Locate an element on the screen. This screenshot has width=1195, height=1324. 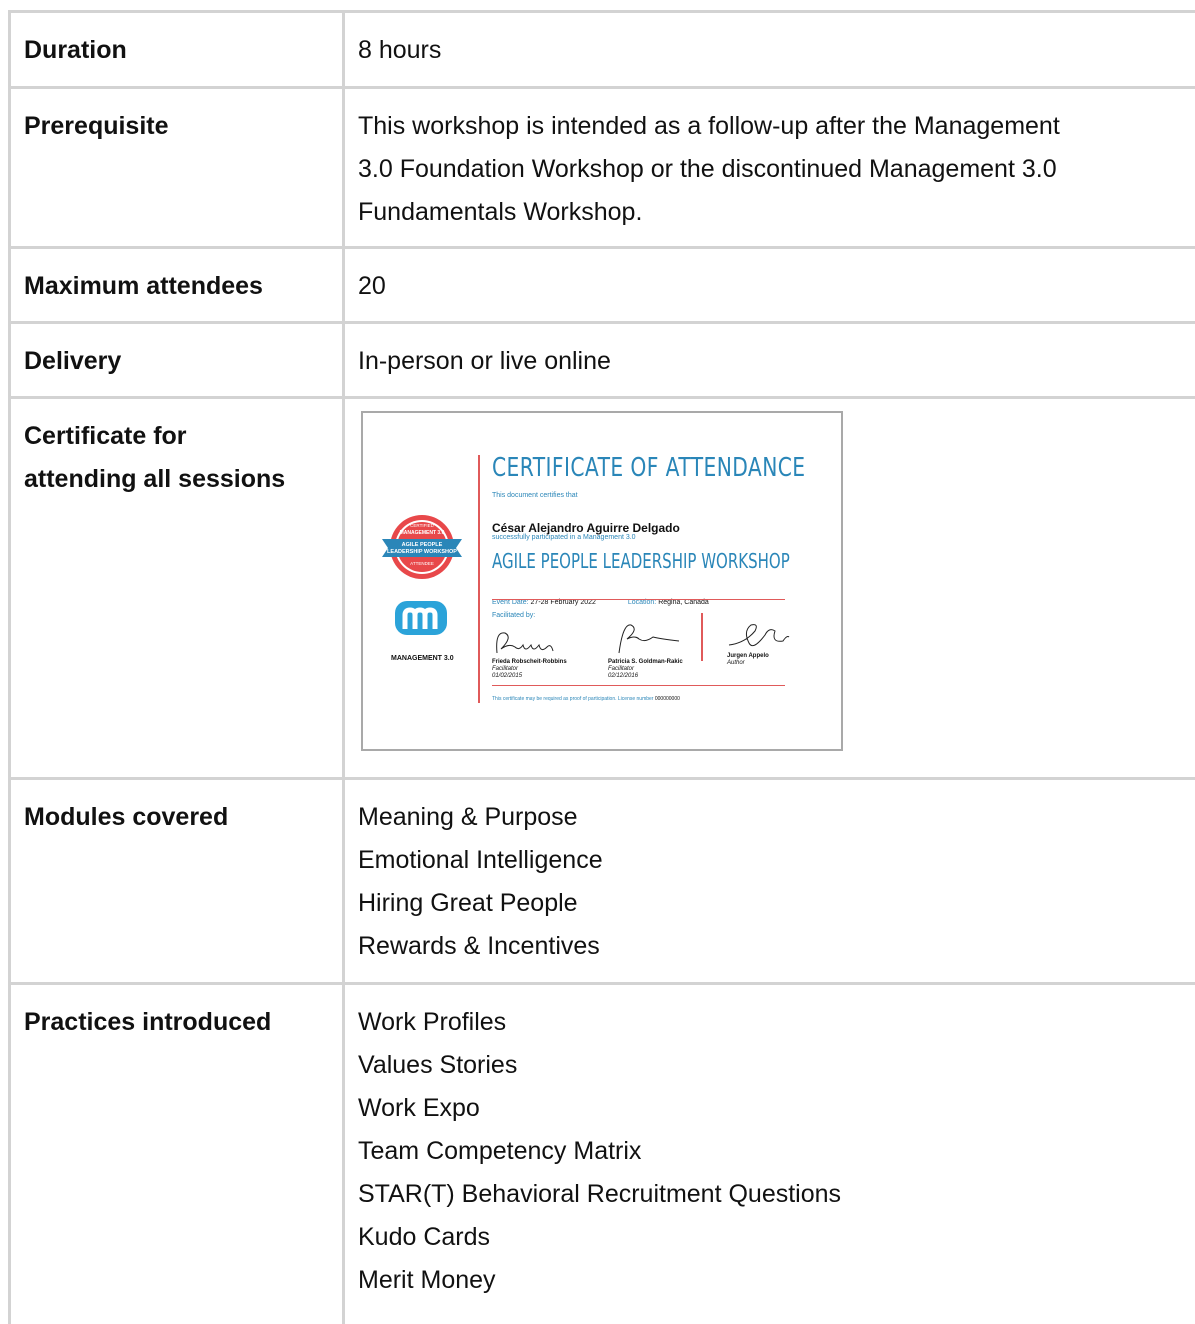
row-label-certificate: Certificate for attending all sessions is located at coordinates (177, 588).